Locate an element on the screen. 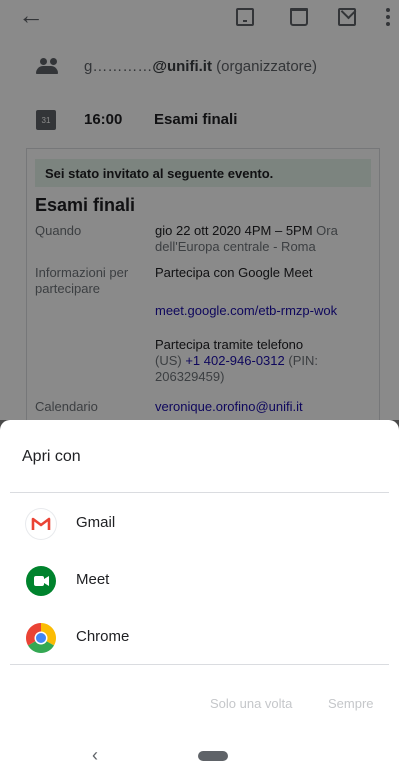 The height and width of the screenshot is (767, 399). app-option-meet: Meet is located at coordinates (199, 579).